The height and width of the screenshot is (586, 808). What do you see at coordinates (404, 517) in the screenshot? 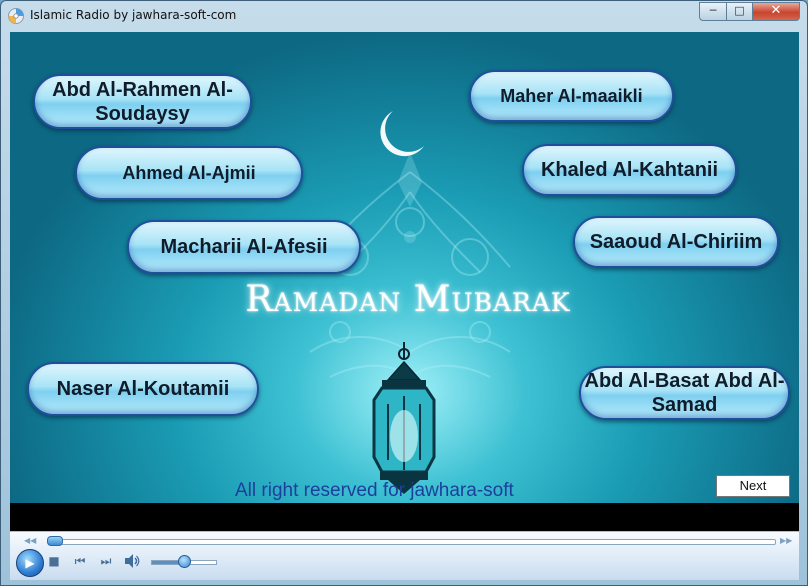
I see `video-area` at bounding box center [404, 517].